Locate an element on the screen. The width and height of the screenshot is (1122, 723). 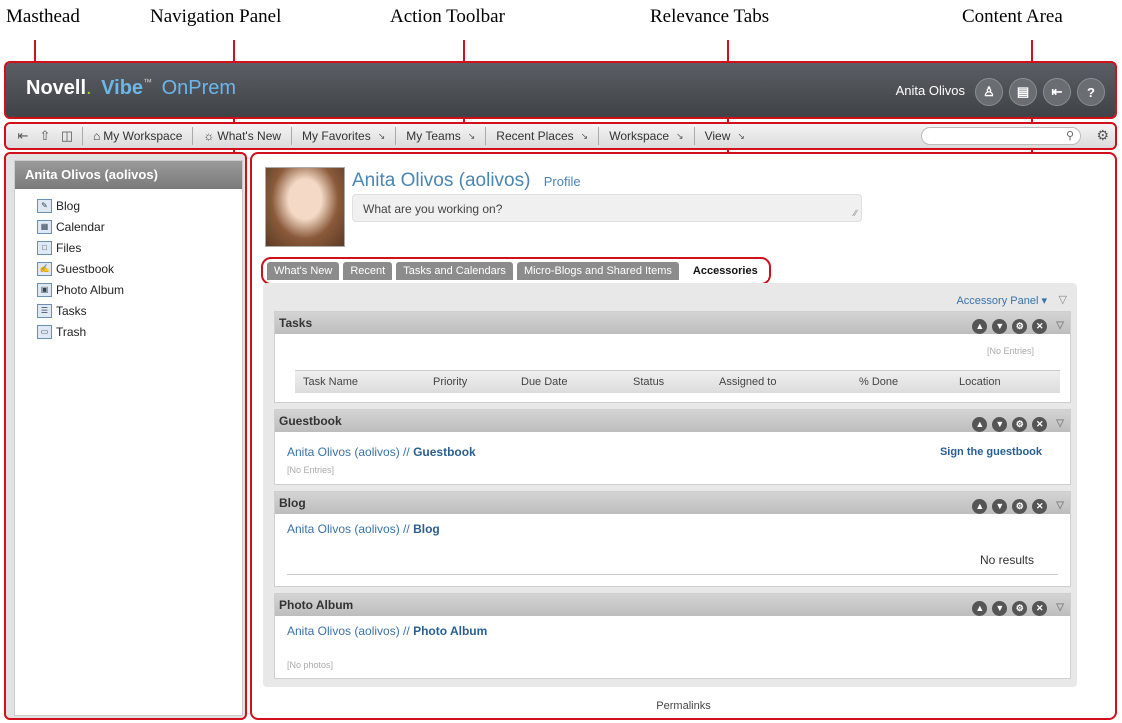
workspace-menu: Workspace ↘ is located at coordinates (646, 136).